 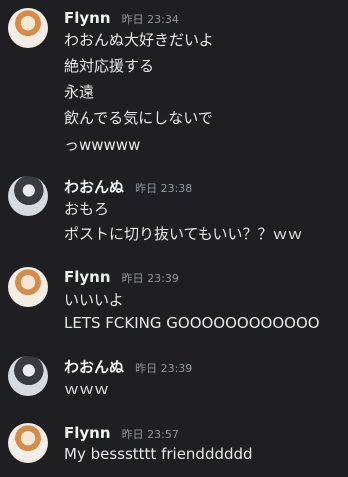 I want to click on message-header: Flynn 昨日 23:57, so click(x=121, y=432).